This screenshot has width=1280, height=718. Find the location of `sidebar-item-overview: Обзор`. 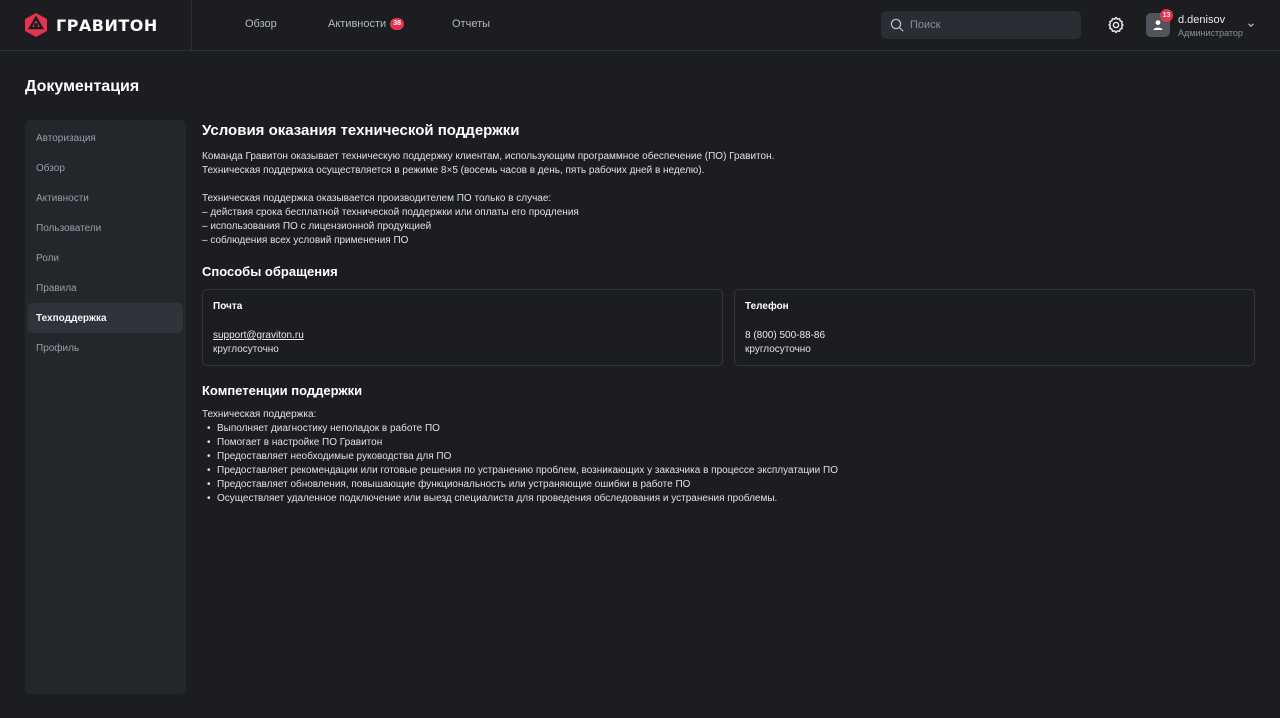

sidebar-item-overview: Обзор is located at coordinates (105, 168).